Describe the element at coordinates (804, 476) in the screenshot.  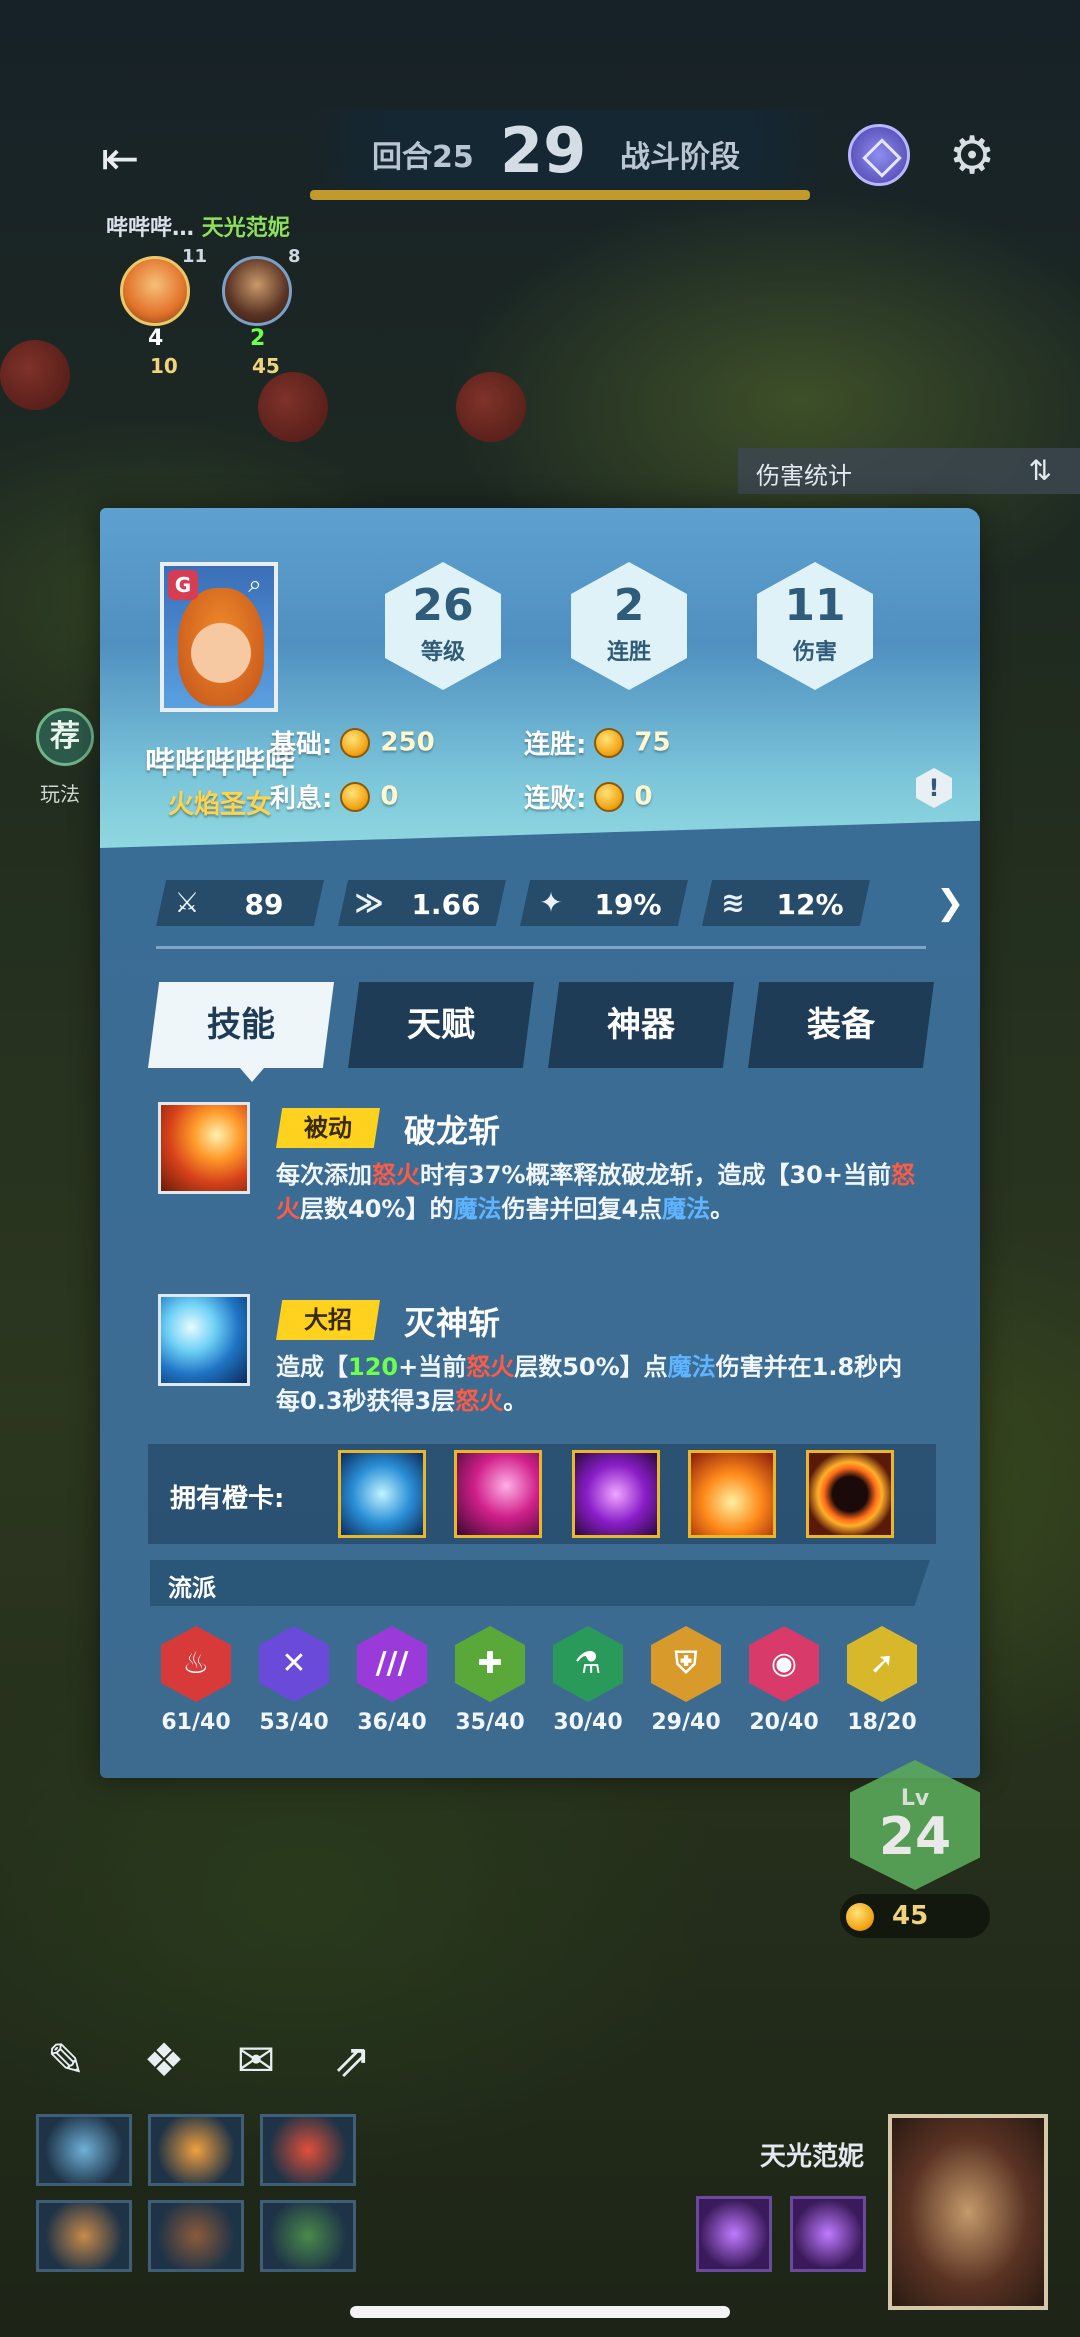
I see `damage-stats-title: 伤害统计` at that location.